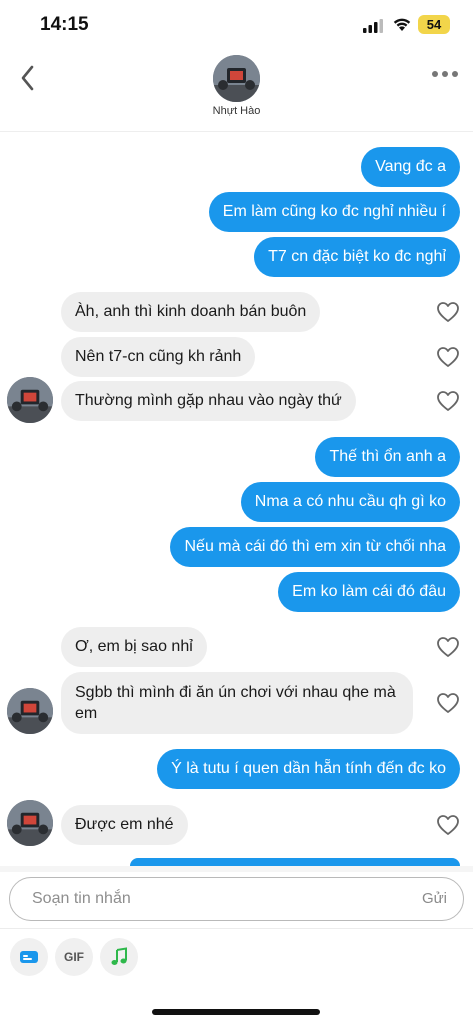 This screenshot has height=1024, width=473. What do you see at coordinates (236, 111) in the screenshot?
I see `contact-name: Nhựt Hào` at bounding box center [236, 111].